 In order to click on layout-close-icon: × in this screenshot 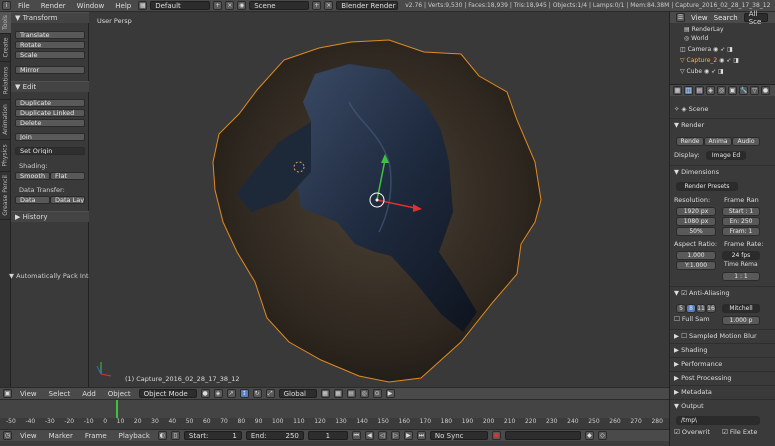, I will do `click(230, 5)`.